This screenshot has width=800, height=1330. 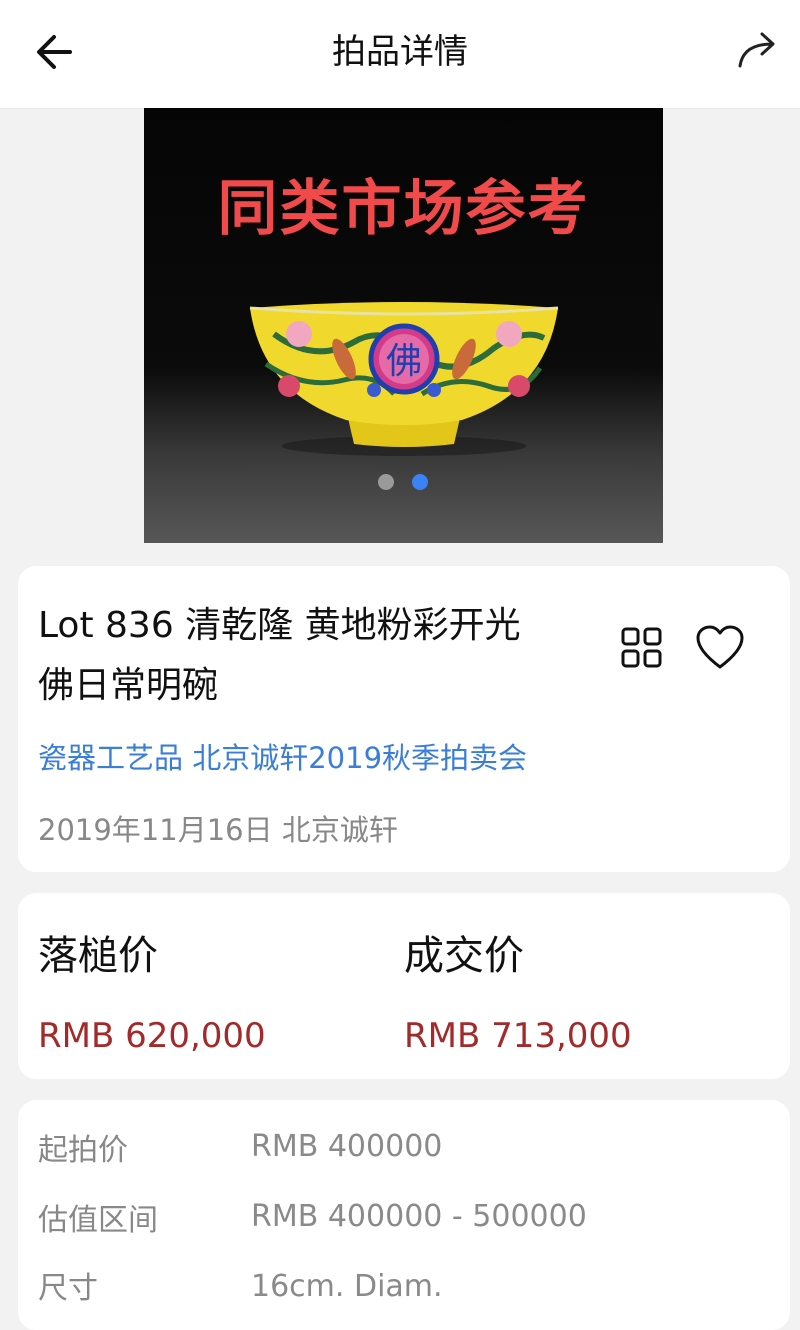 I want to click on market-reference-banner: 同类市场参考, so click(x=403, y=209).